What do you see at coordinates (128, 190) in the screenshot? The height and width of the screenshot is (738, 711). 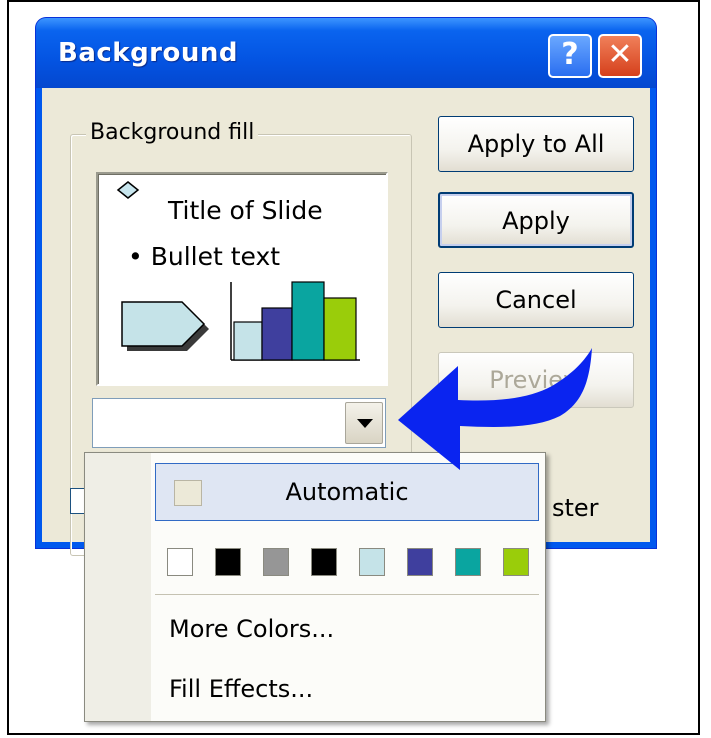 I see `diamond-icon` at bounding box center [128, 190].